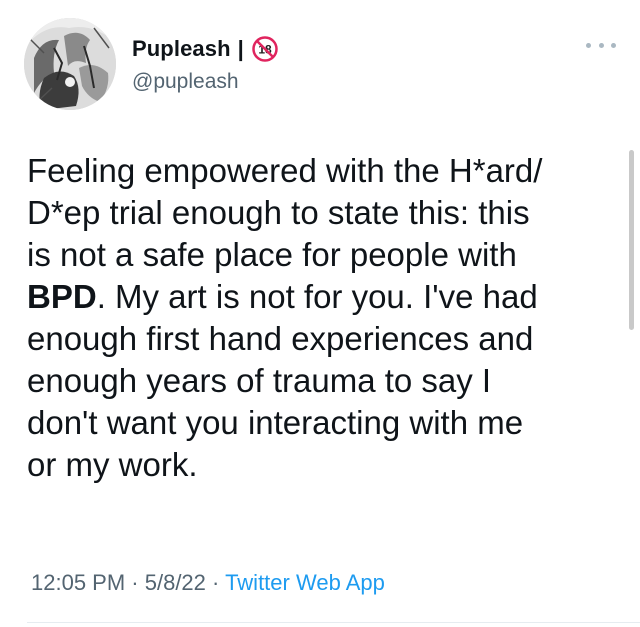 The height and width of the screenshot is (627, 640). Describe the element at coordinates (285, 170) in the screenshot. I see `tweet-line: Feeling empowered with the H*ard/` at that location.